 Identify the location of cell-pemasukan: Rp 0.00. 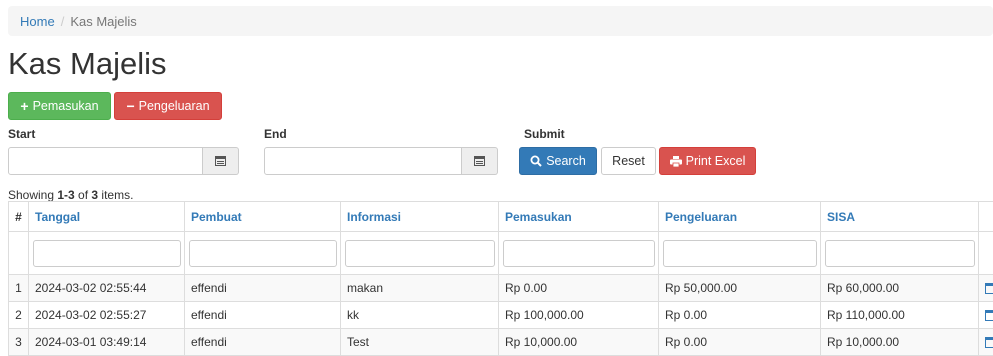
(578, 288).